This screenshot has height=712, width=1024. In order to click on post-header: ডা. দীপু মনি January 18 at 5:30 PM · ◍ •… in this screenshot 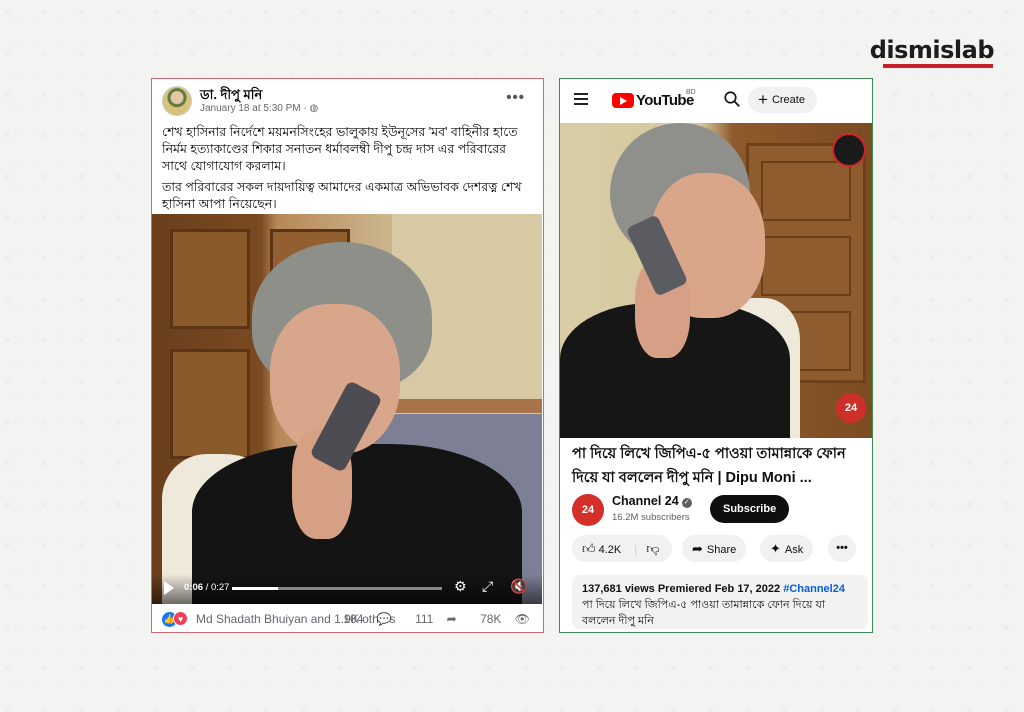, I will do `click(347, 101)`.